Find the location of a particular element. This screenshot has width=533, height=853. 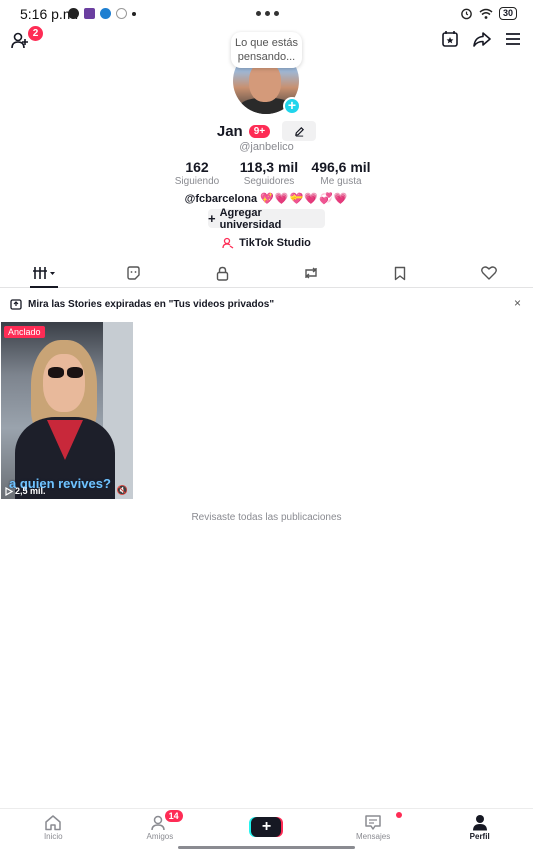

top-bar-actions is located at coordinates (481, 39).